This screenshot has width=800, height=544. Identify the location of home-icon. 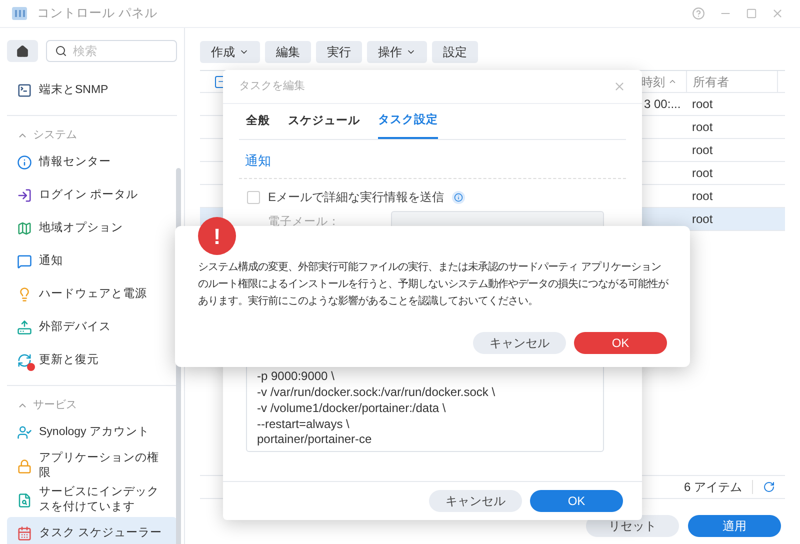
(22, 51).